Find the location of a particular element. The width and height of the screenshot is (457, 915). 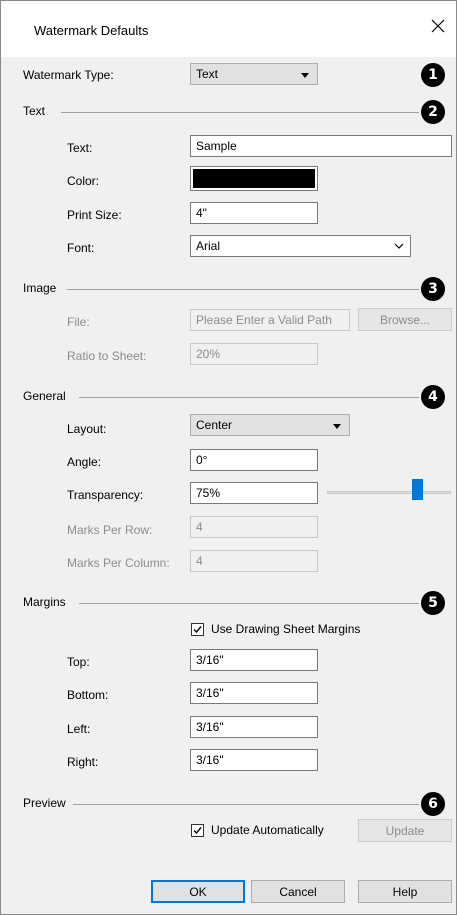

layout-value: Center is located at coordinates (214, 425).